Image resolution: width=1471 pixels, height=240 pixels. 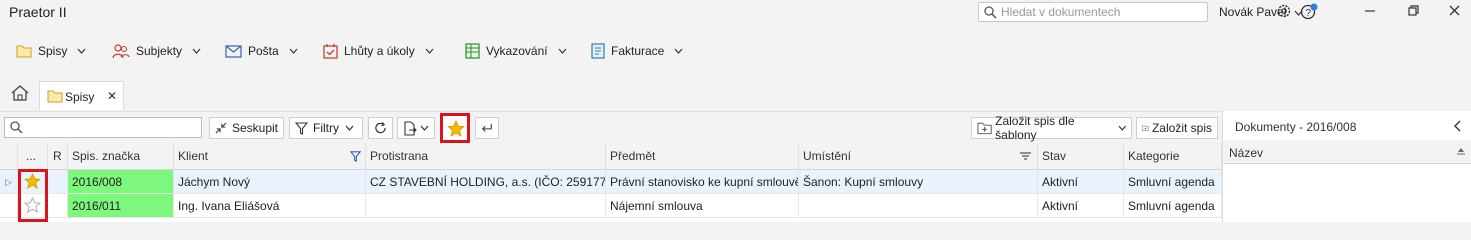 What do you see at coordinates (1051, 128) in the screenshot?
I see `create-from-template-button: Založit spis dle šablony` at bounding box center [1051, 128].